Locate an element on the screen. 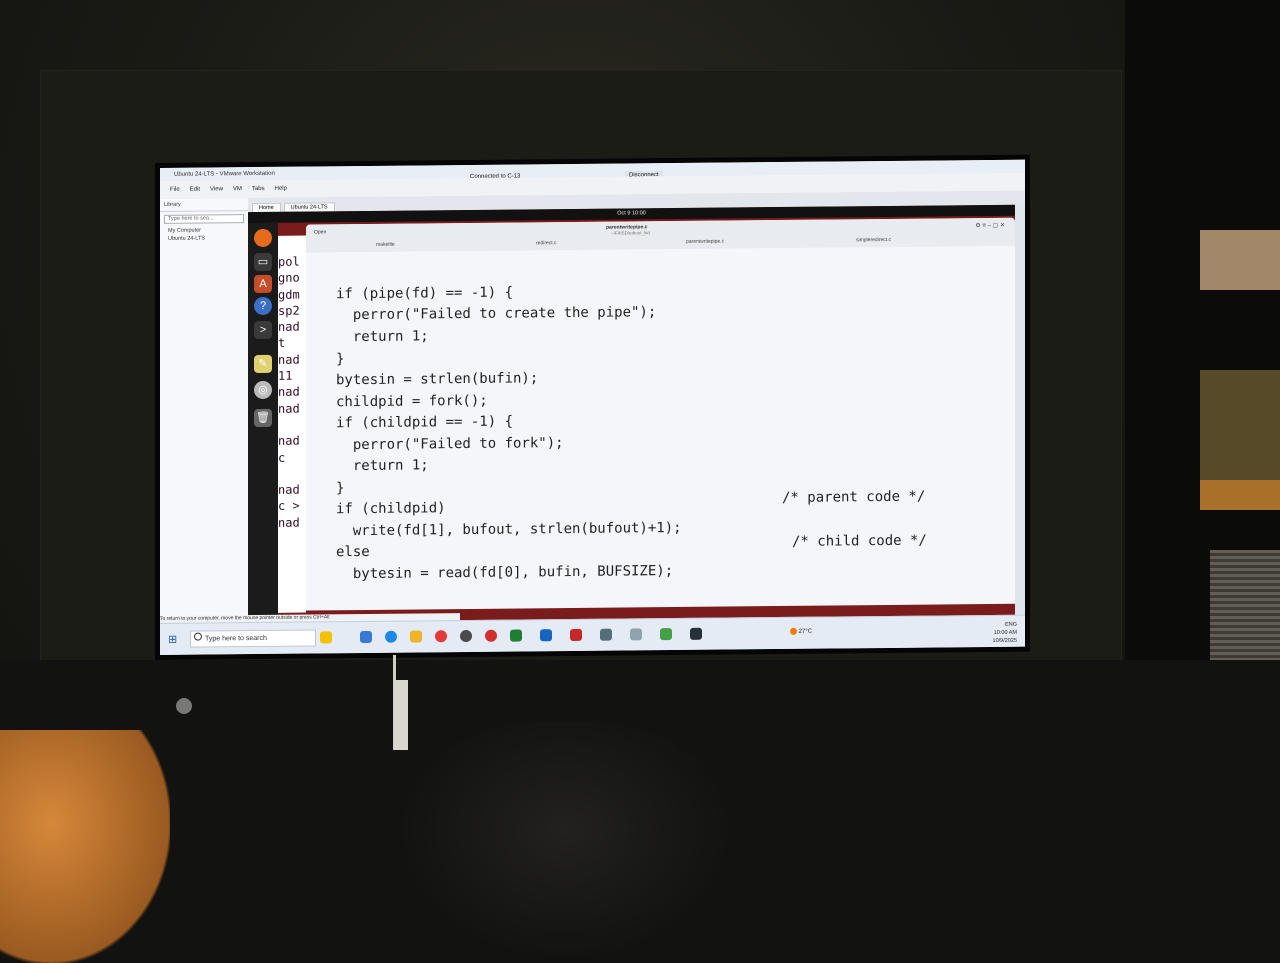 The image size is (1280, 963). tab-ubuntu: Ubuntu 24-LTS is located at coordinates (309, 207).